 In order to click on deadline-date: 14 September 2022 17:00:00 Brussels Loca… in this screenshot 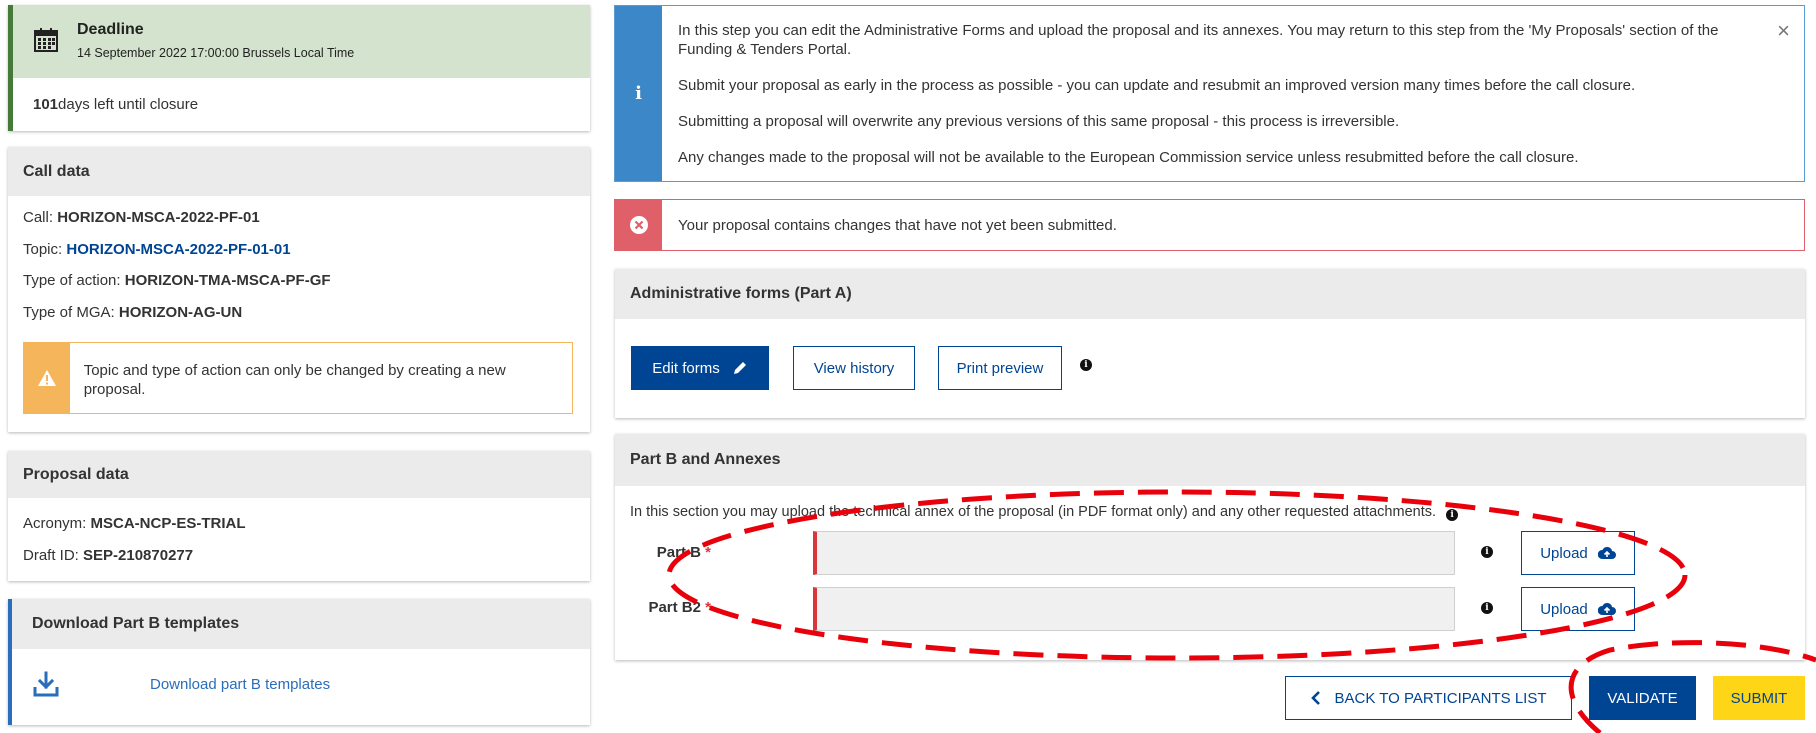, I will do `click(216, 53)`.